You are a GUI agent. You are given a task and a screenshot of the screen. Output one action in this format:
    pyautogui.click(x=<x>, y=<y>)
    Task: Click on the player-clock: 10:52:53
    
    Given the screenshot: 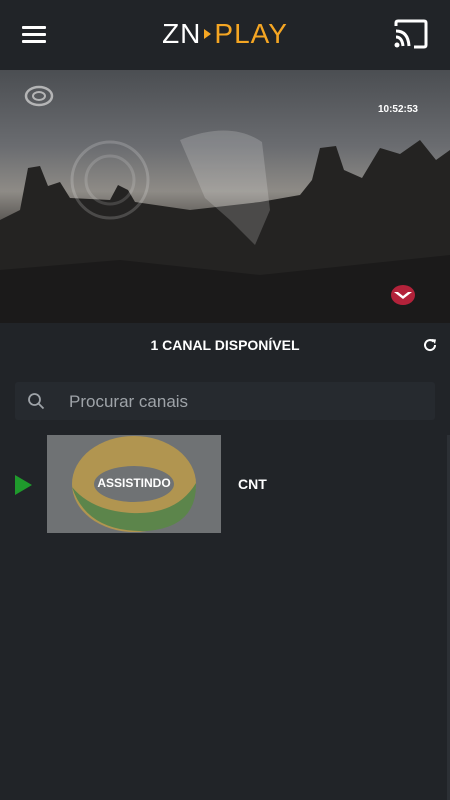 What is the action you would take?
    pyautogui.click(x=397, y=109)
    